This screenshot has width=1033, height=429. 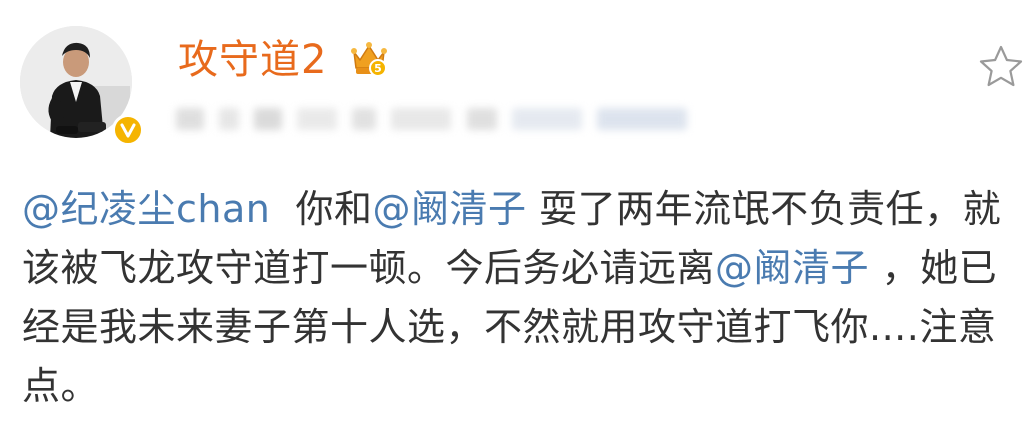 I want to click on username: 攻守道2, so click(x=252, y=60).